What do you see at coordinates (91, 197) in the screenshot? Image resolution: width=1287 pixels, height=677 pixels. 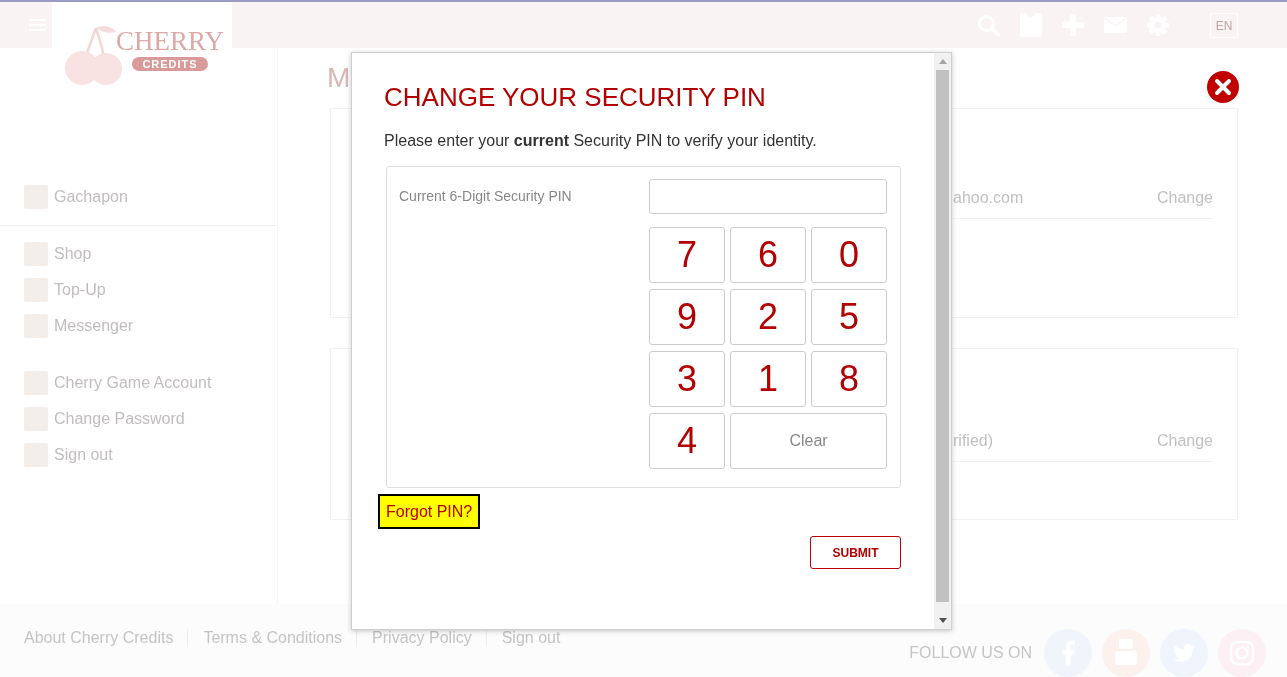 I see `sidebar-link: Gachapon` at bounding box center [91, 197].